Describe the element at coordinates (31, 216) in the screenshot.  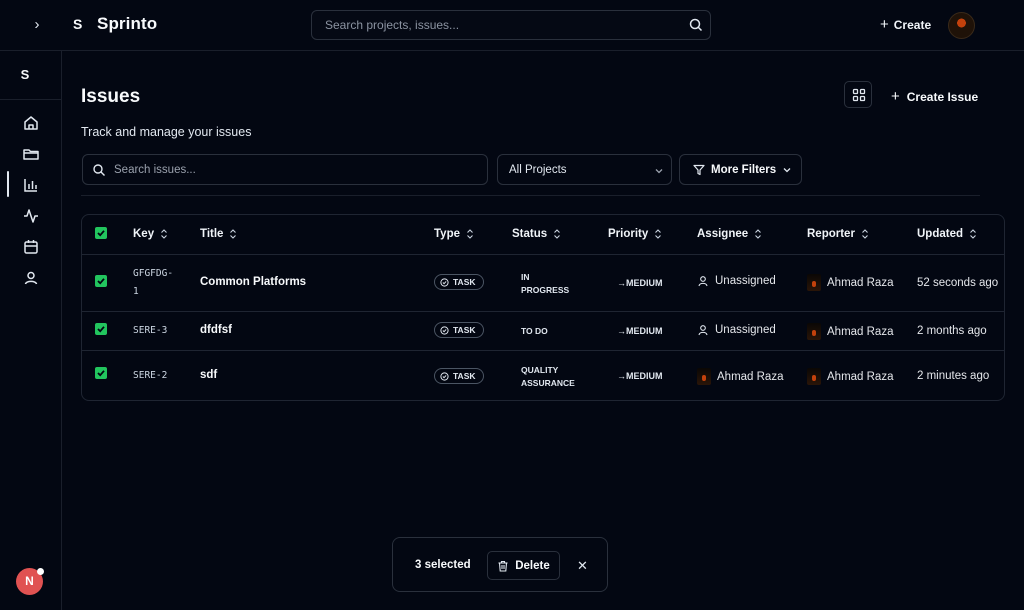
I see `activity-icon` at that location.